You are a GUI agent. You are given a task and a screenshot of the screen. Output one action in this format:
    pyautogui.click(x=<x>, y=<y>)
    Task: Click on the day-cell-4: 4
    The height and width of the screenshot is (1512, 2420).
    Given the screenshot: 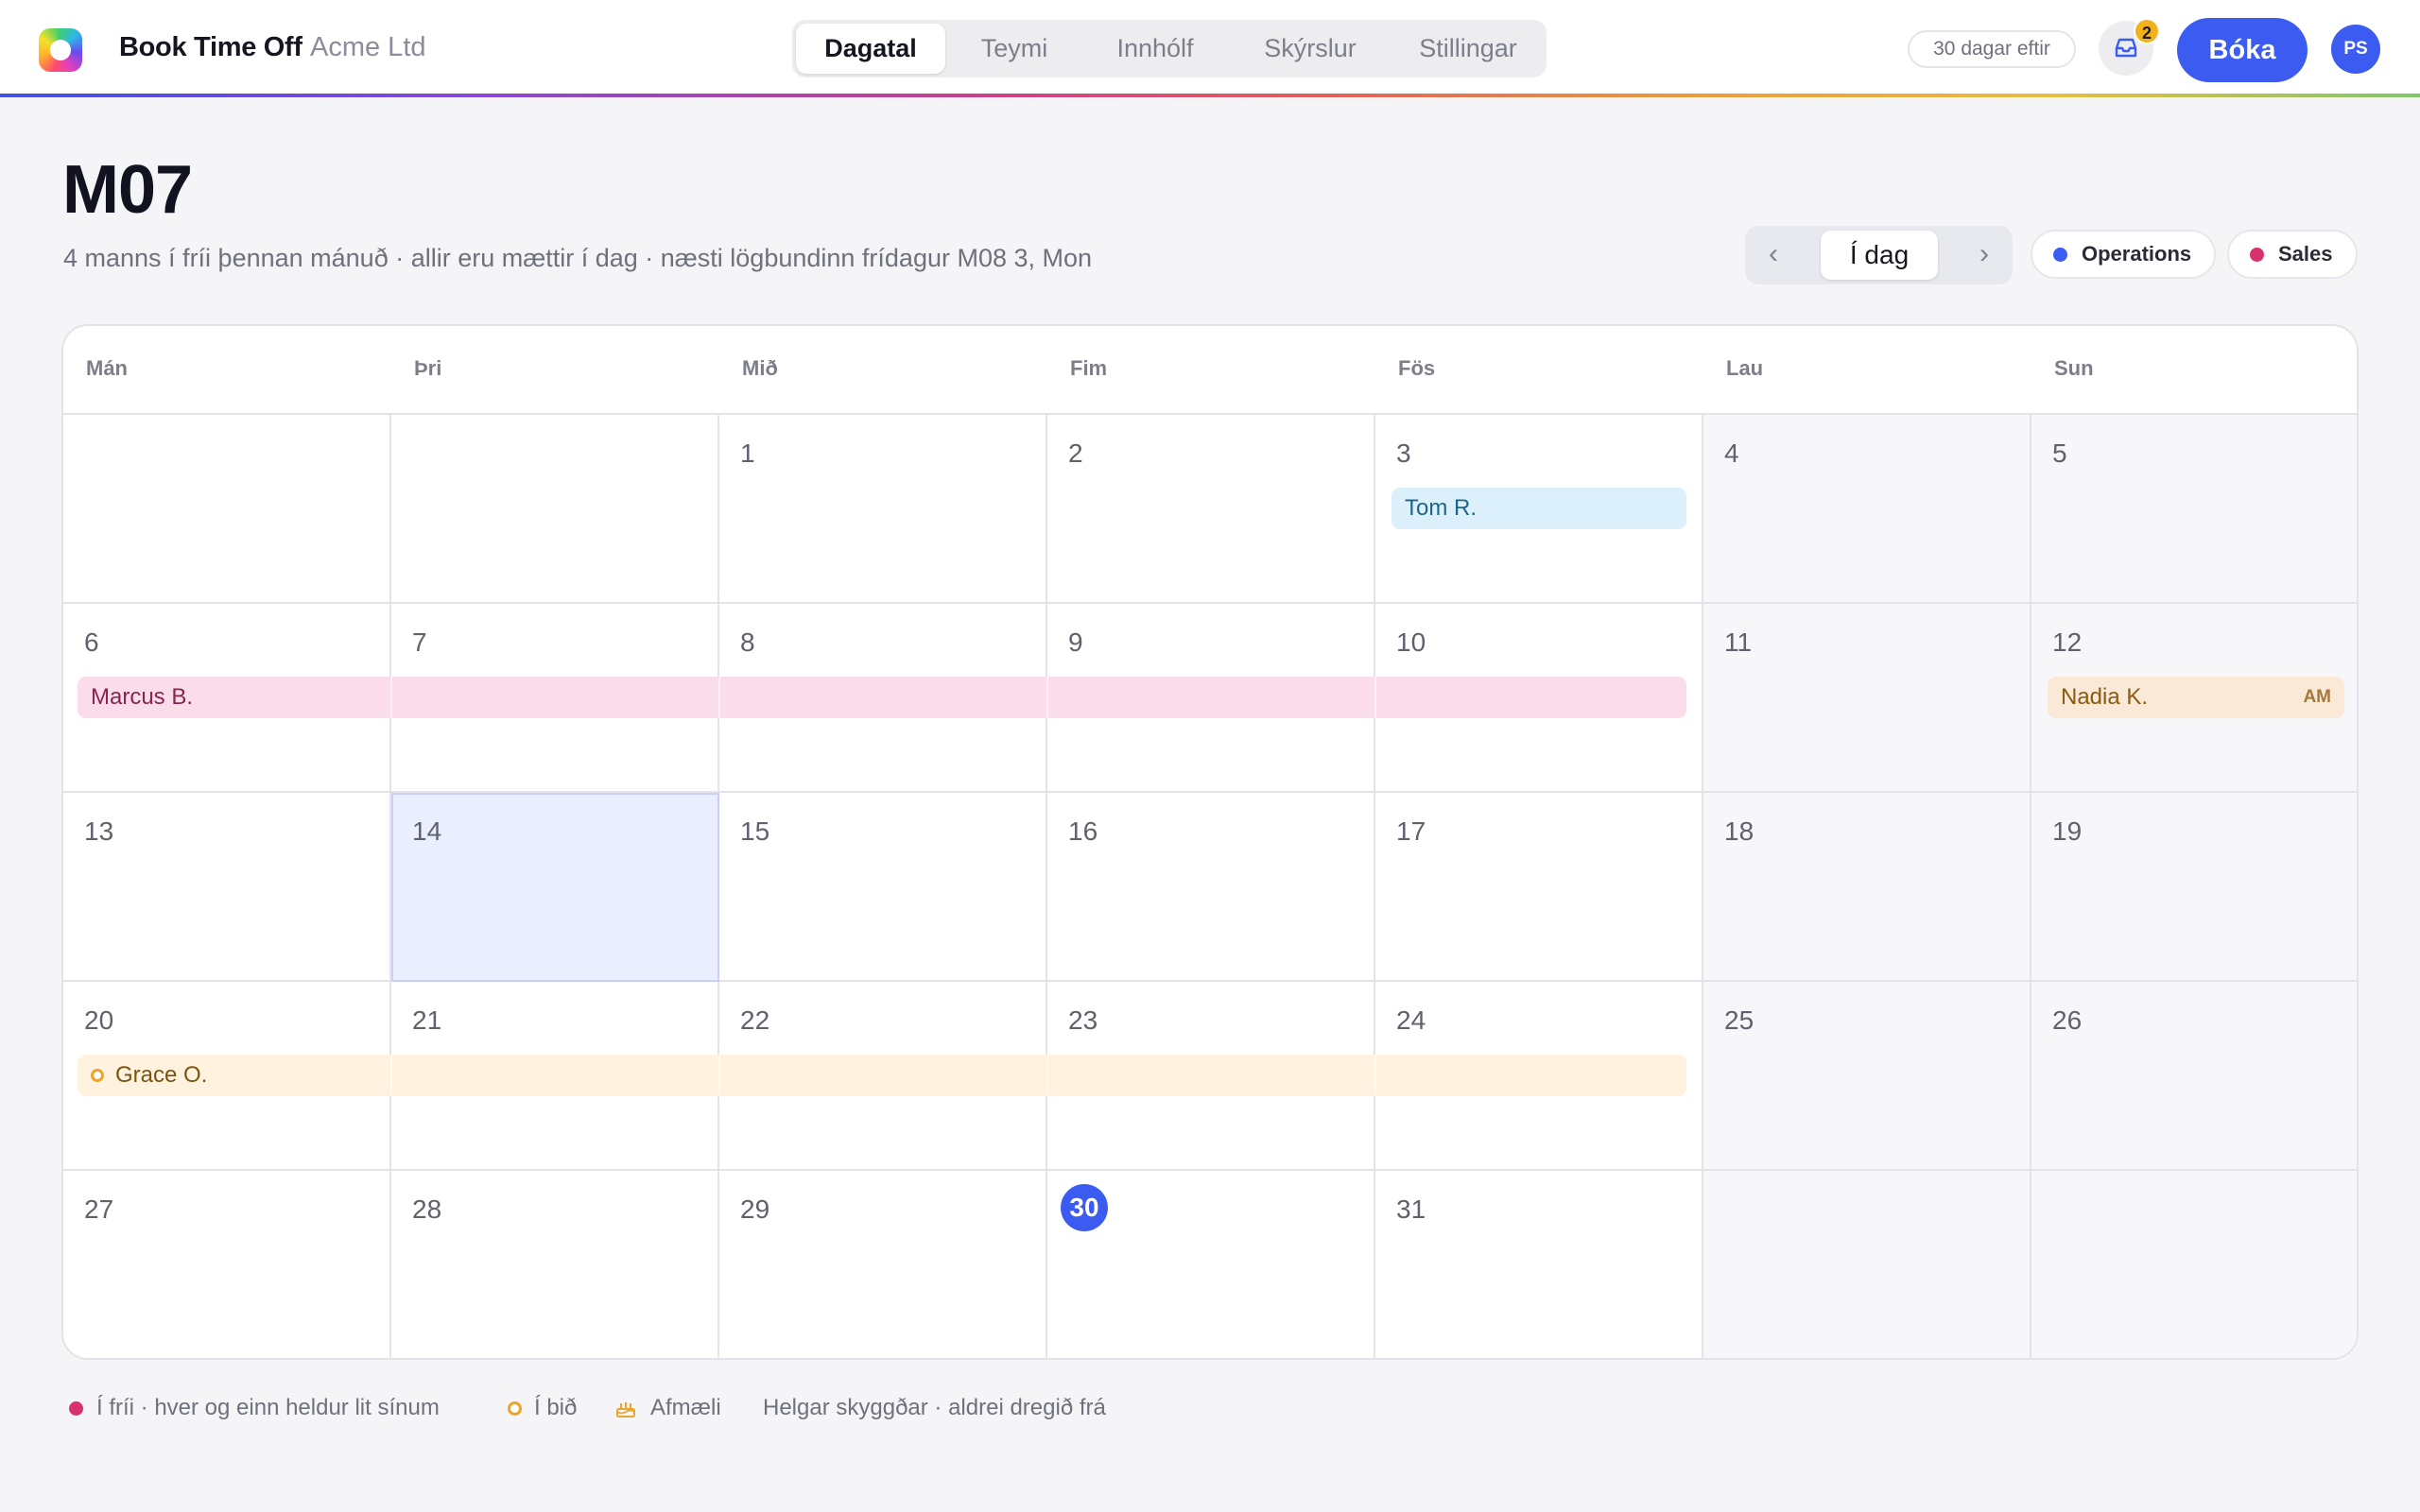 What is the action you would take?
    pyautogui.click(x=1867, y=509)
    